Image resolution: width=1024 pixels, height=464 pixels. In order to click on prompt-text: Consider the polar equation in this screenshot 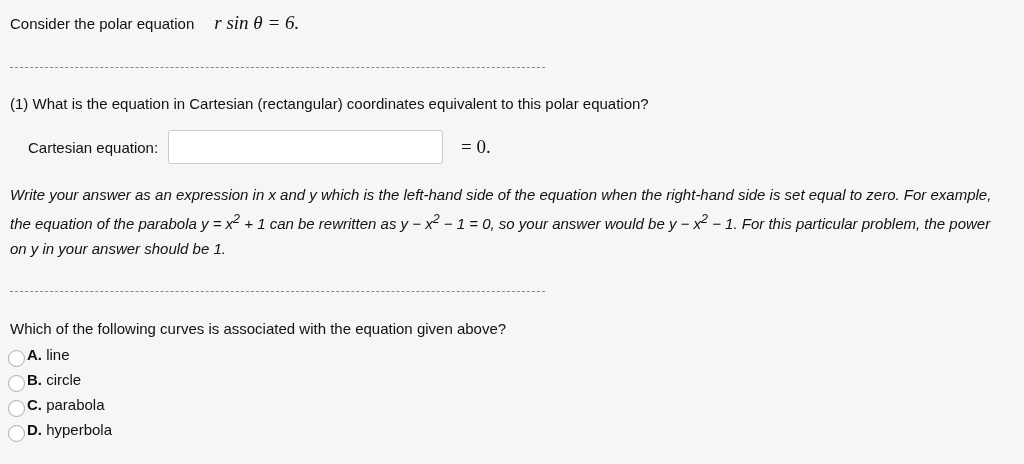, I will do `click(102, 23)`.